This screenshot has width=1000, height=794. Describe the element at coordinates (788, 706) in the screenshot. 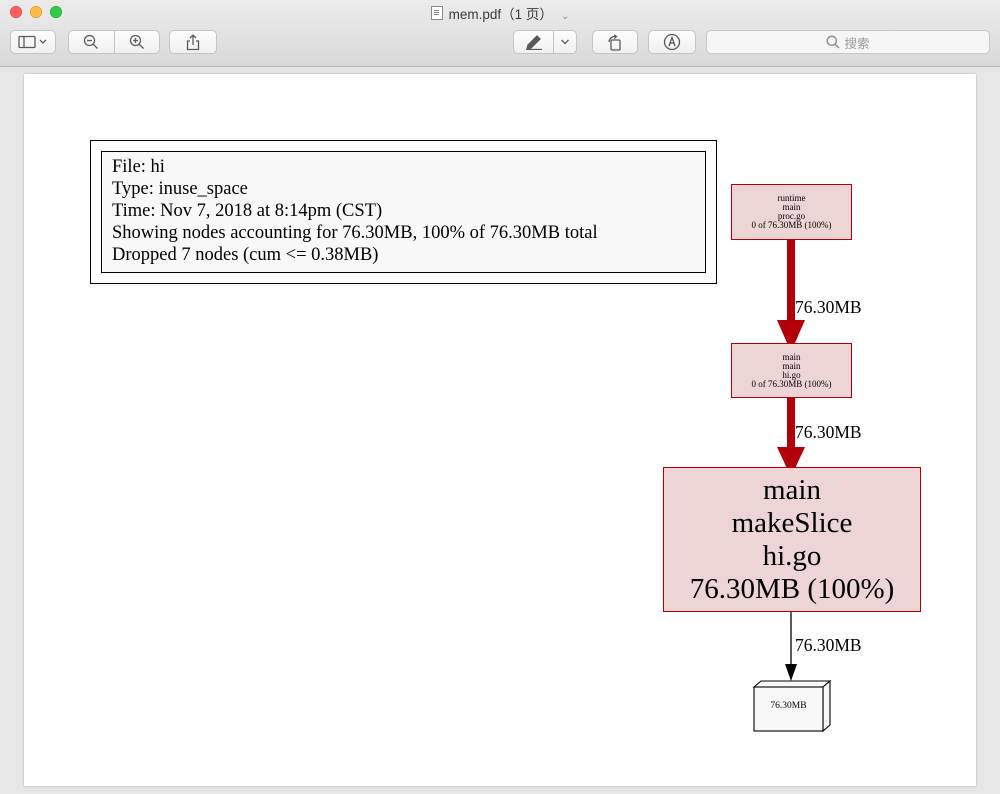

I see `alloc-box-label: 76.30MB` at that location.